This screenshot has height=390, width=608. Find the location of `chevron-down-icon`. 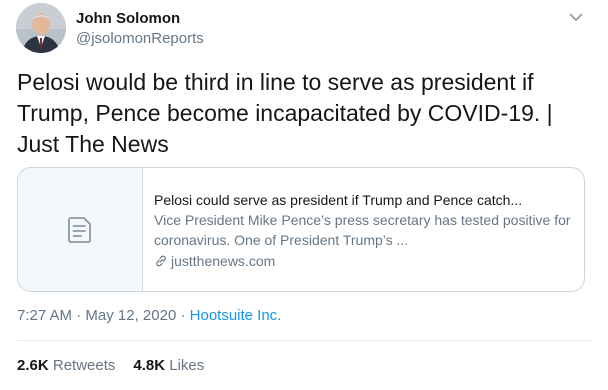

chevron-down-icon is located at coordinates (576, 17).